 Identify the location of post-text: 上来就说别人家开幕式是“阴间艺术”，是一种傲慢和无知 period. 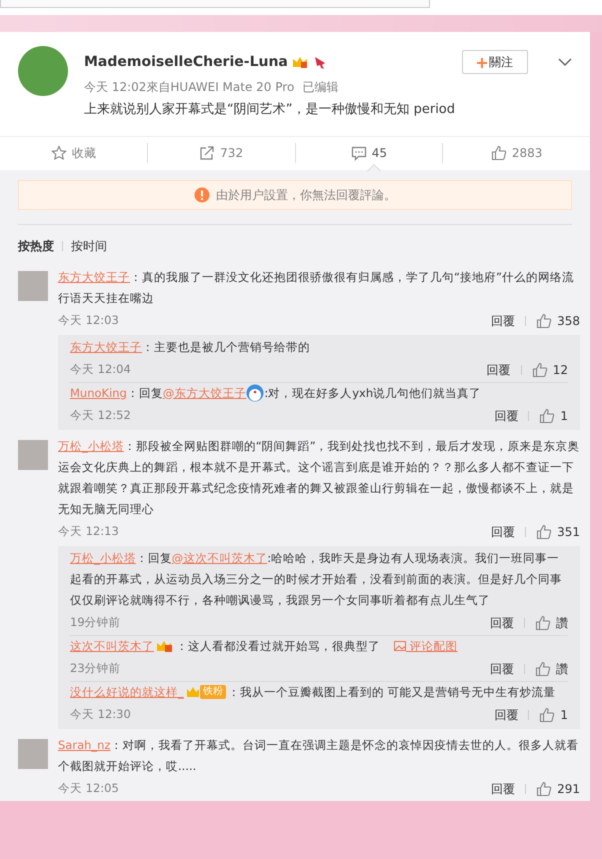
(270, 110).